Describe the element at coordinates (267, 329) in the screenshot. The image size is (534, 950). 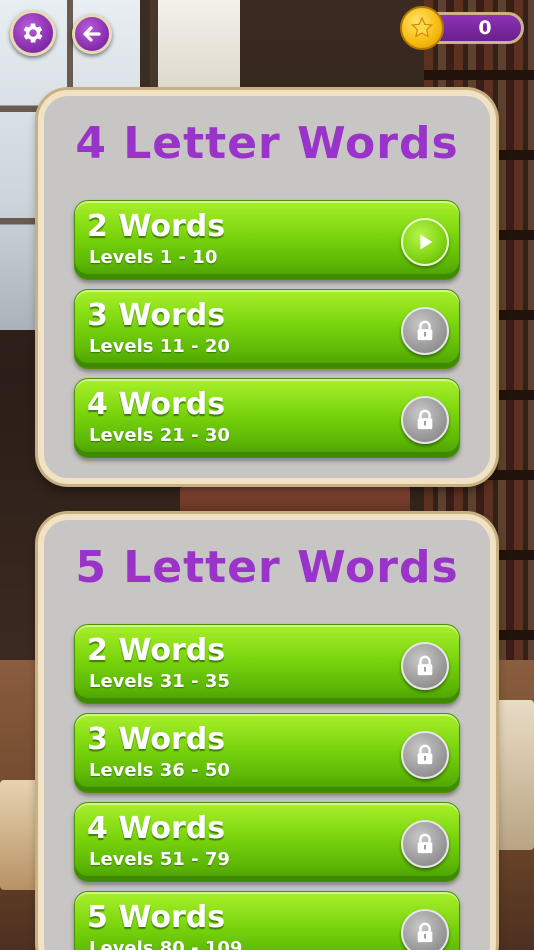
I see `level-pack-button: 3 Words Levels 11 - 20` at that location.